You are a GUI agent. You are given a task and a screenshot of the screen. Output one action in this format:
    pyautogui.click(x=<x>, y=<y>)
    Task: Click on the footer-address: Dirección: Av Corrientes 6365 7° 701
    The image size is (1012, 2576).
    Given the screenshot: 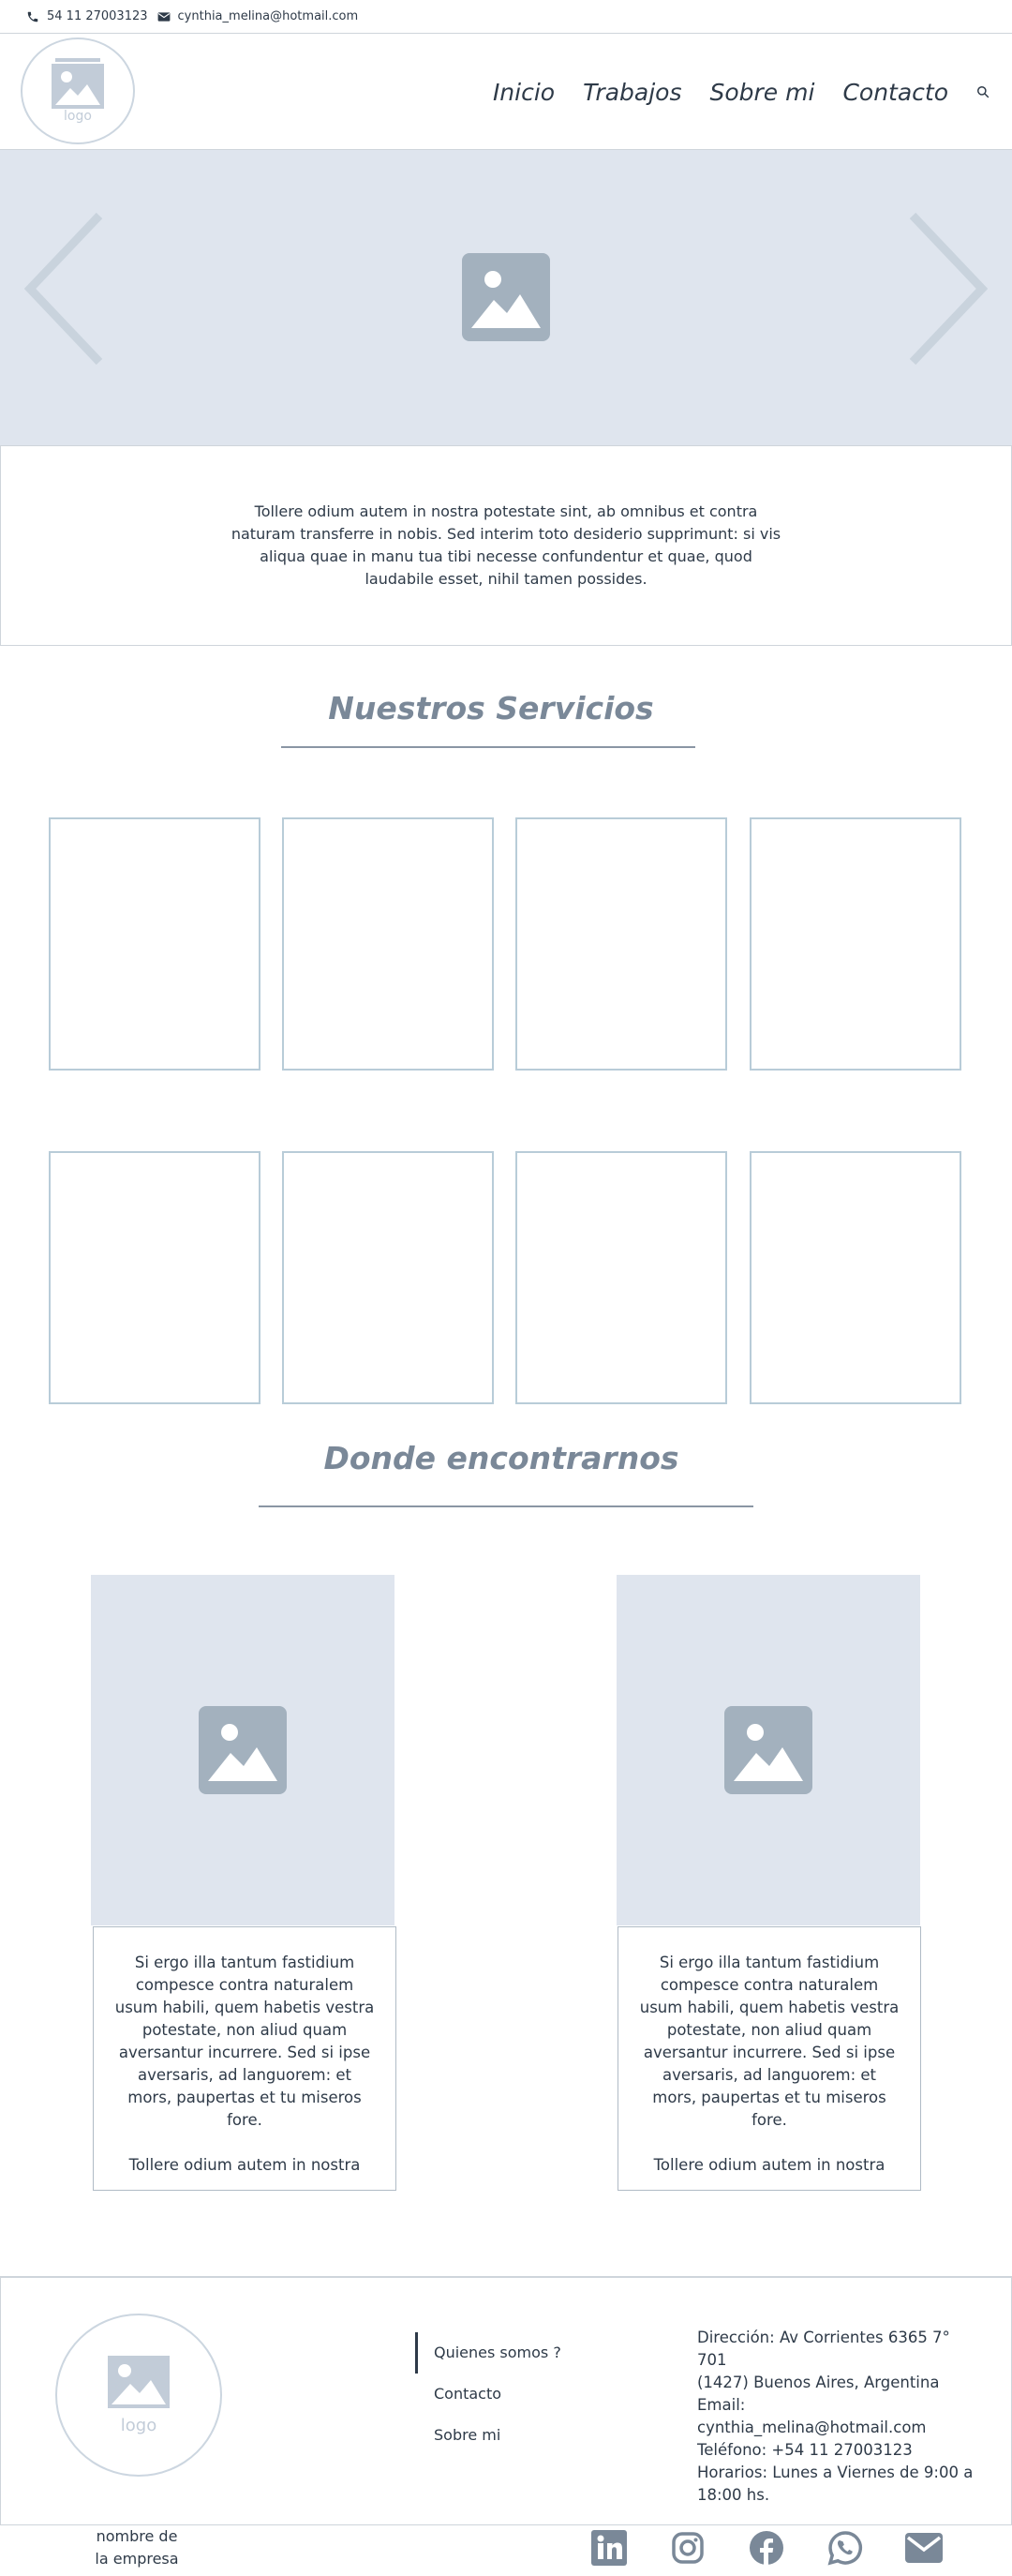 What is the action you would take?
    pyautogui.click(x=823, y=2349)
    